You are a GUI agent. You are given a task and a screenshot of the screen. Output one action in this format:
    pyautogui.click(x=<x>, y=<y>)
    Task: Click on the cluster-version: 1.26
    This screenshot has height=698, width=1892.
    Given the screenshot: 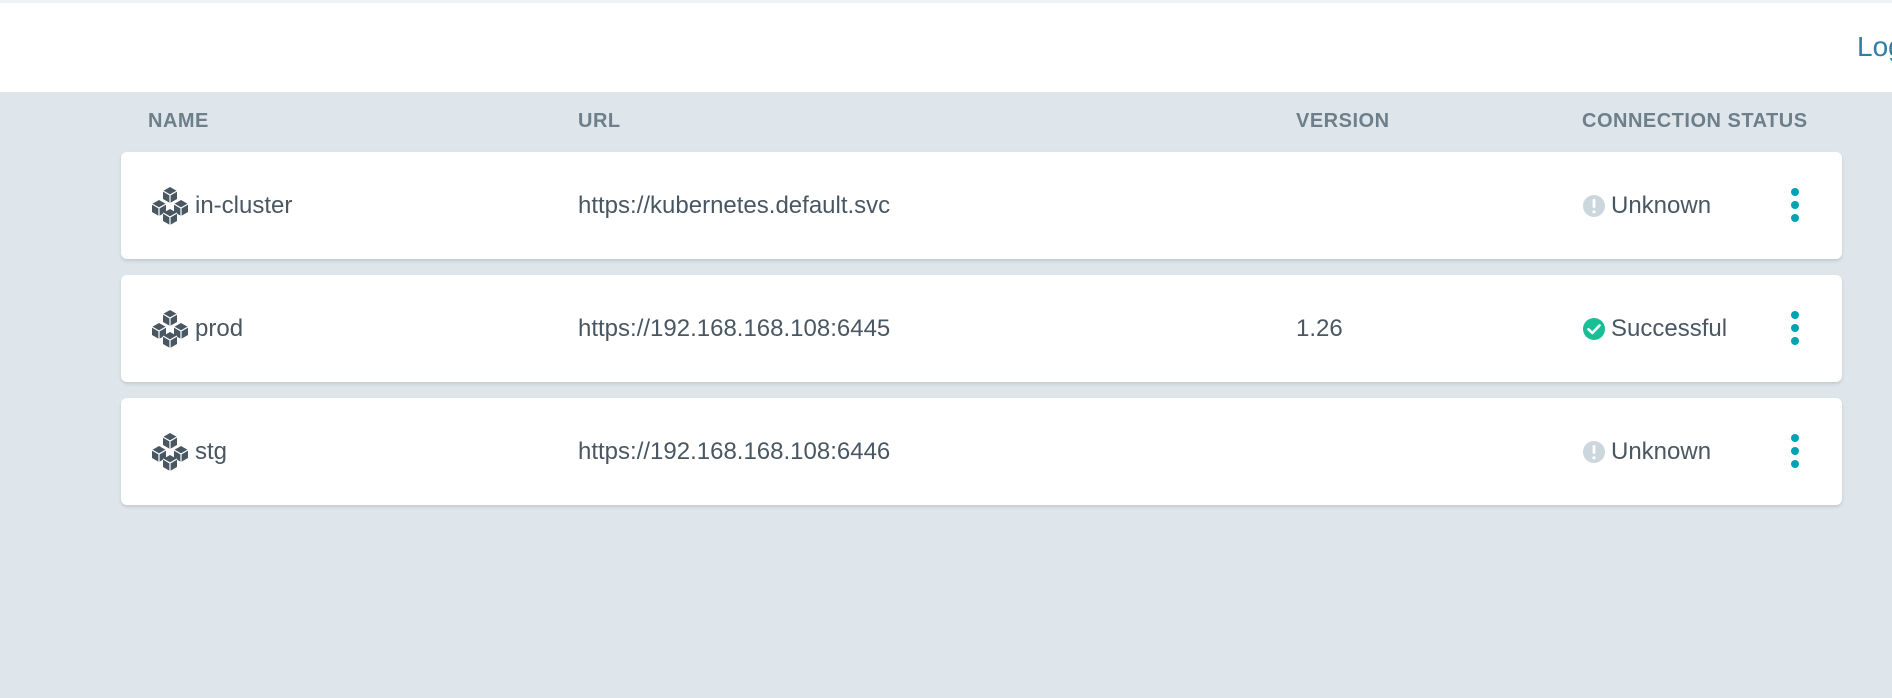 What is the action you would take?
    pyautogui.click(x=1319, y=328)
    